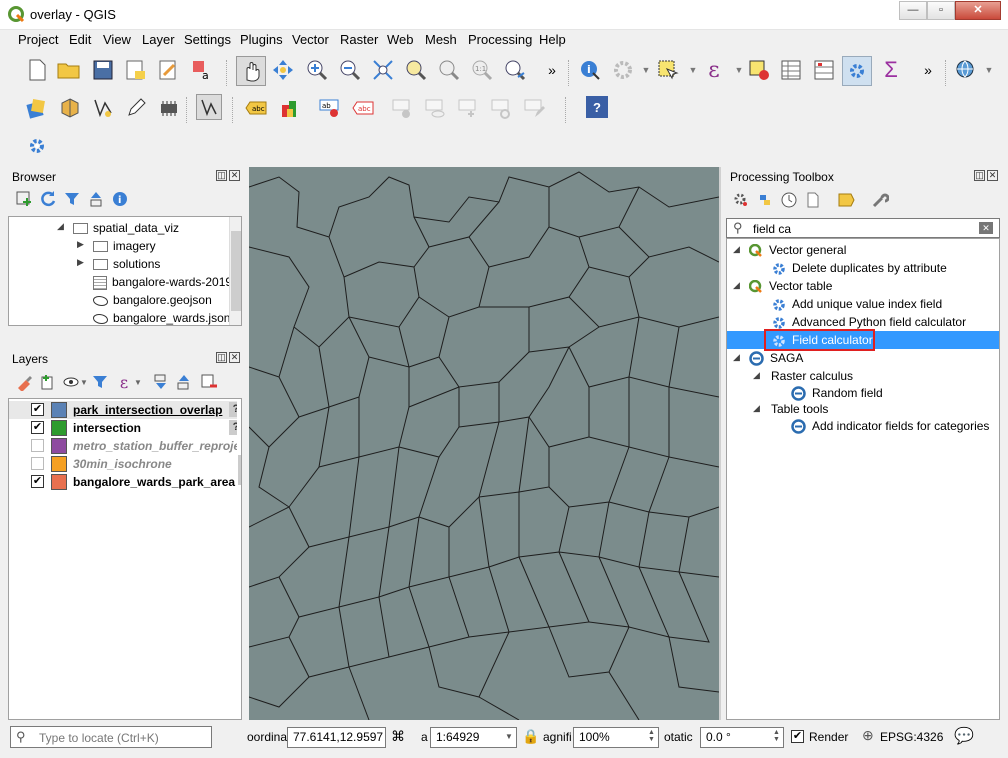 This screenshot has width=1008, height=758. What do you see at coordinates (398, 736) in the screenshot?
I see `toggle-extents-icon: ⌘` at bounding box center [398, 736].